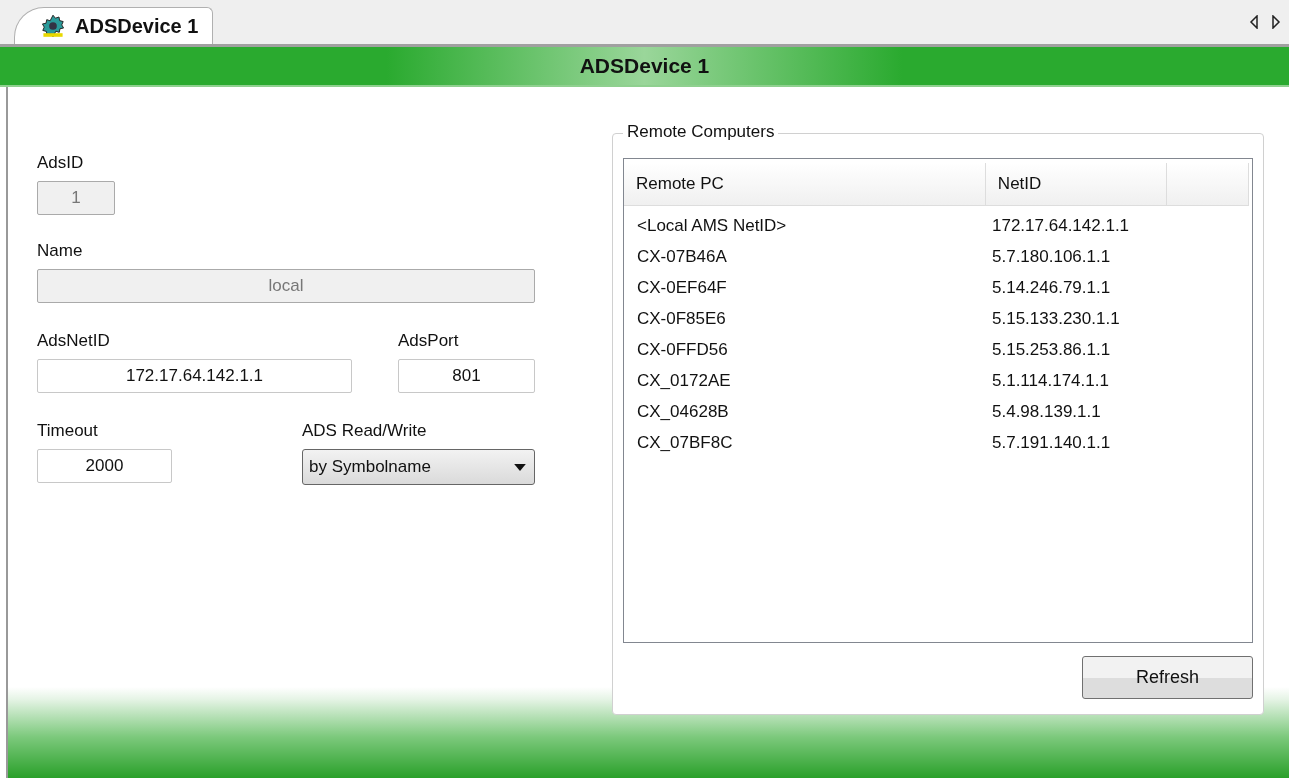  Describe the element at coordinates (1050, 380) in the screenshot. I see `list-cell: 5.1.114.174.1.1` at that location.